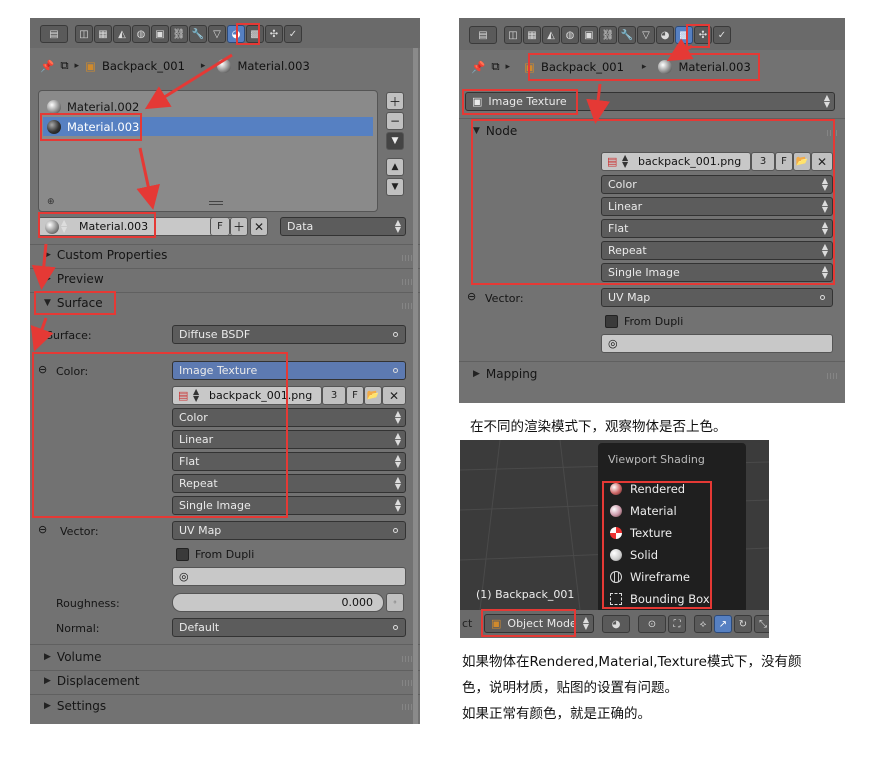 The height and width of the screenshot is (764, 888). Describe the element at coordinates (395, 167) in the screenshot. I see `move-up-button: ▲` at that location.